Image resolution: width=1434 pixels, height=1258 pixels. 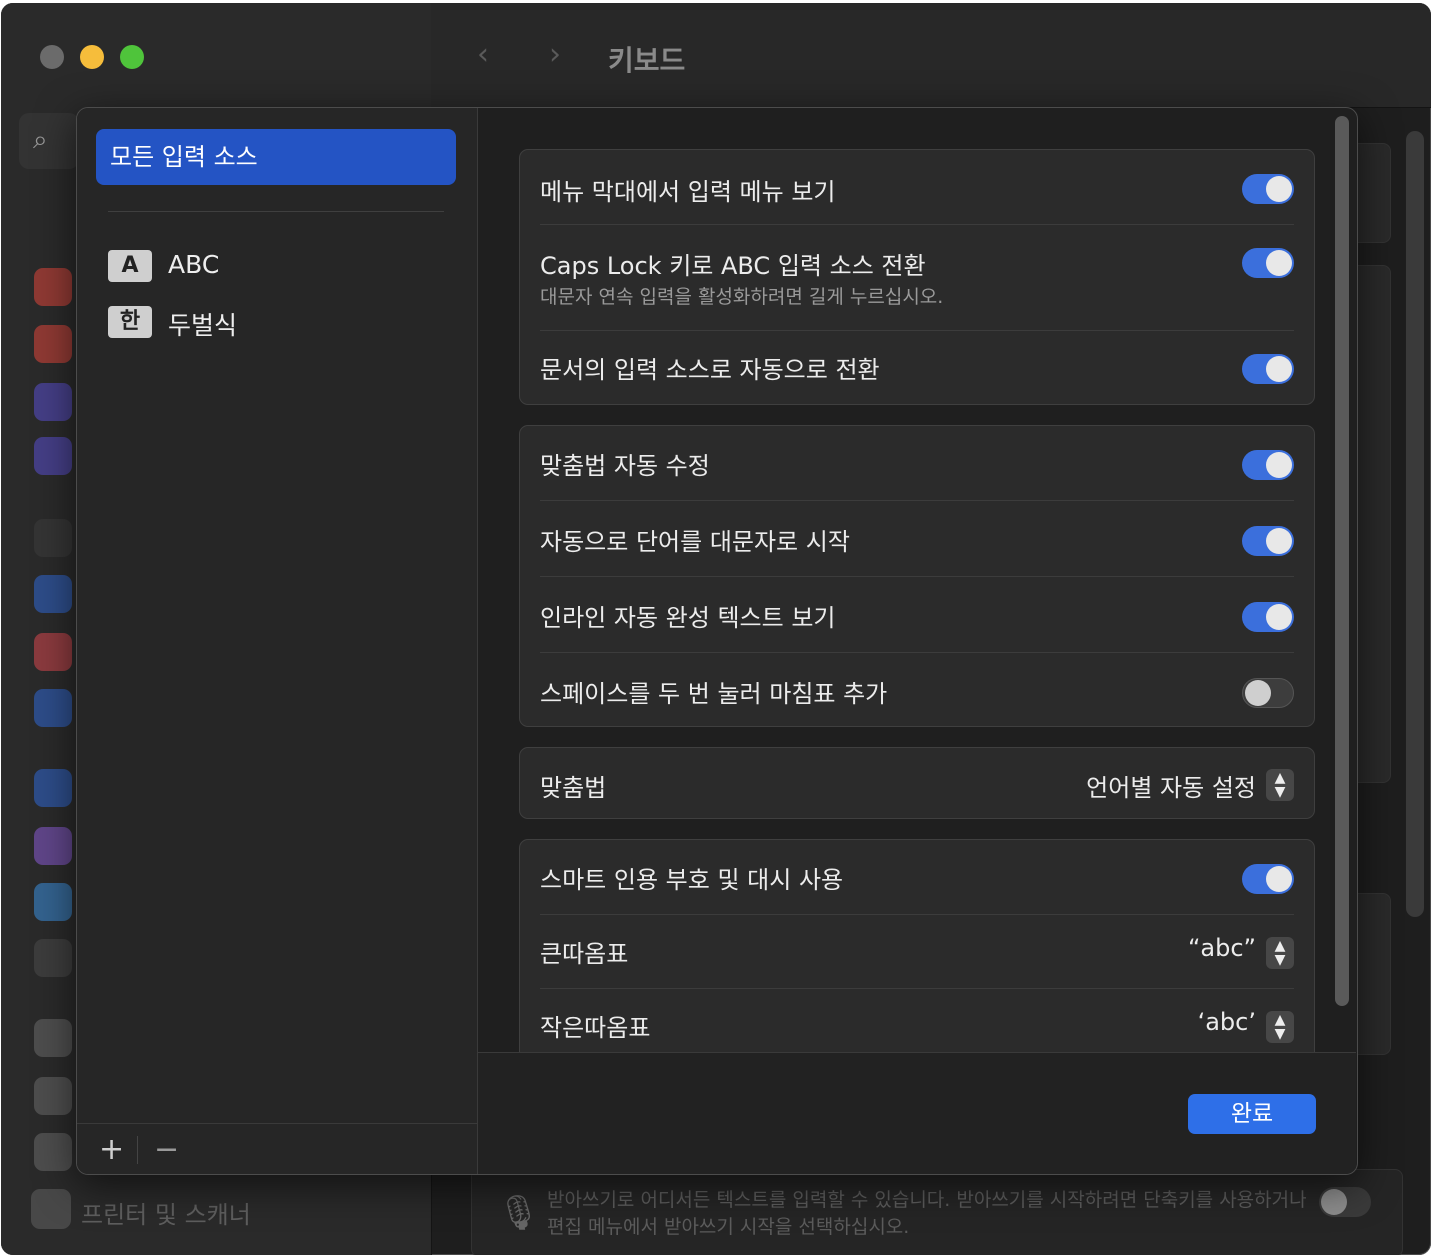 I want to click on smart-quotes-toggle, so click(x=1268, y=879).